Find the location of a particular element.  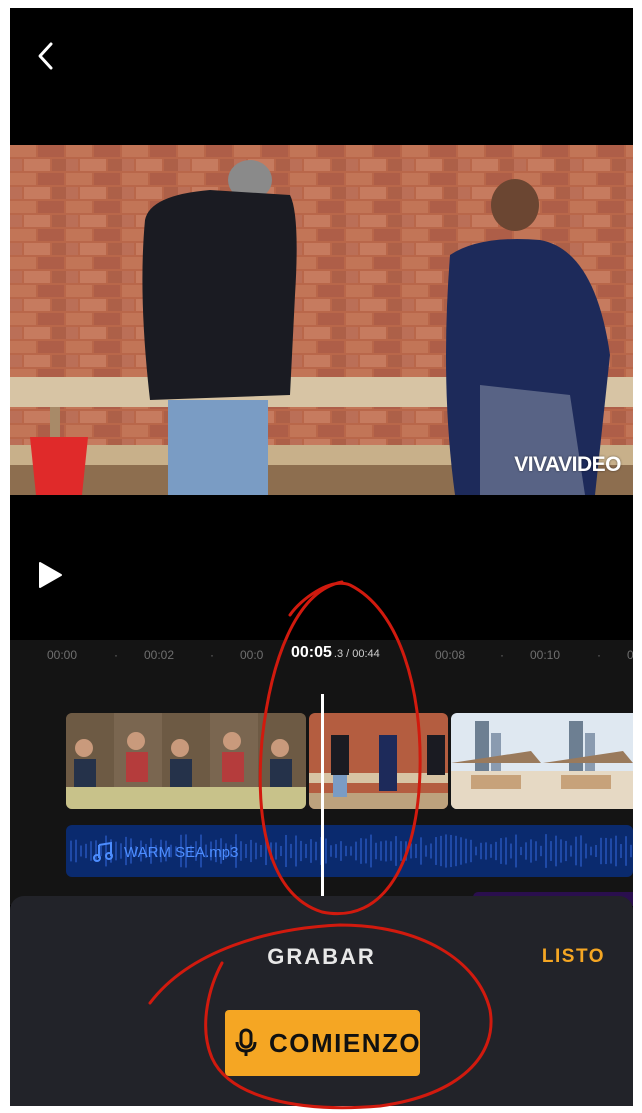

microphone-icon is located at coordinates (246, 1042).